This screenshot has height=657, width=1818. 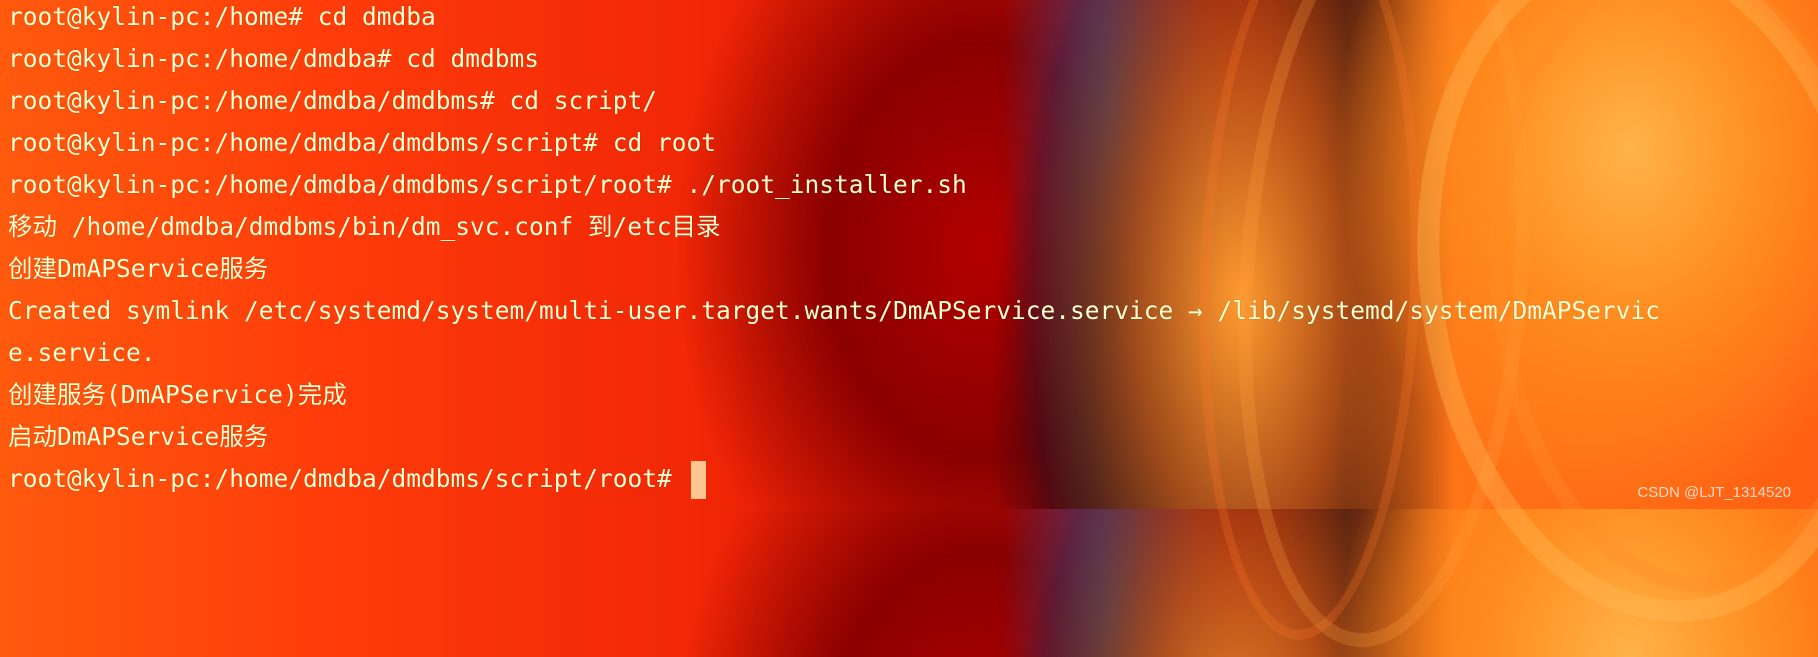 I want to click on terminal-line: root@kylin-pc:/home/dmdba# cd dmdbms, so click(x=274, y=58).